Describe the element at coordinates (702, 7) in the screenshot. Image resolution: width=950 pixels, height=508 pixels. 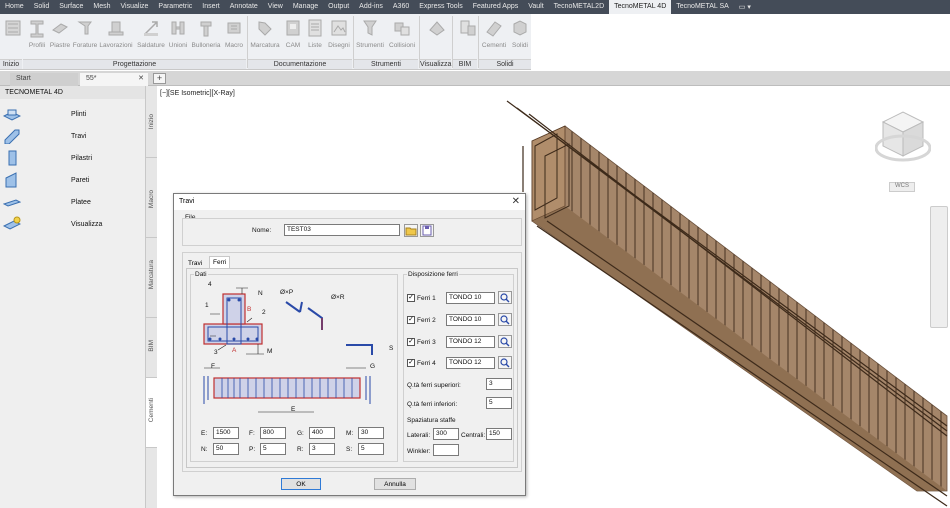
I see `menu-tecnometal-sa: TecnoMETAL SA` at that location.